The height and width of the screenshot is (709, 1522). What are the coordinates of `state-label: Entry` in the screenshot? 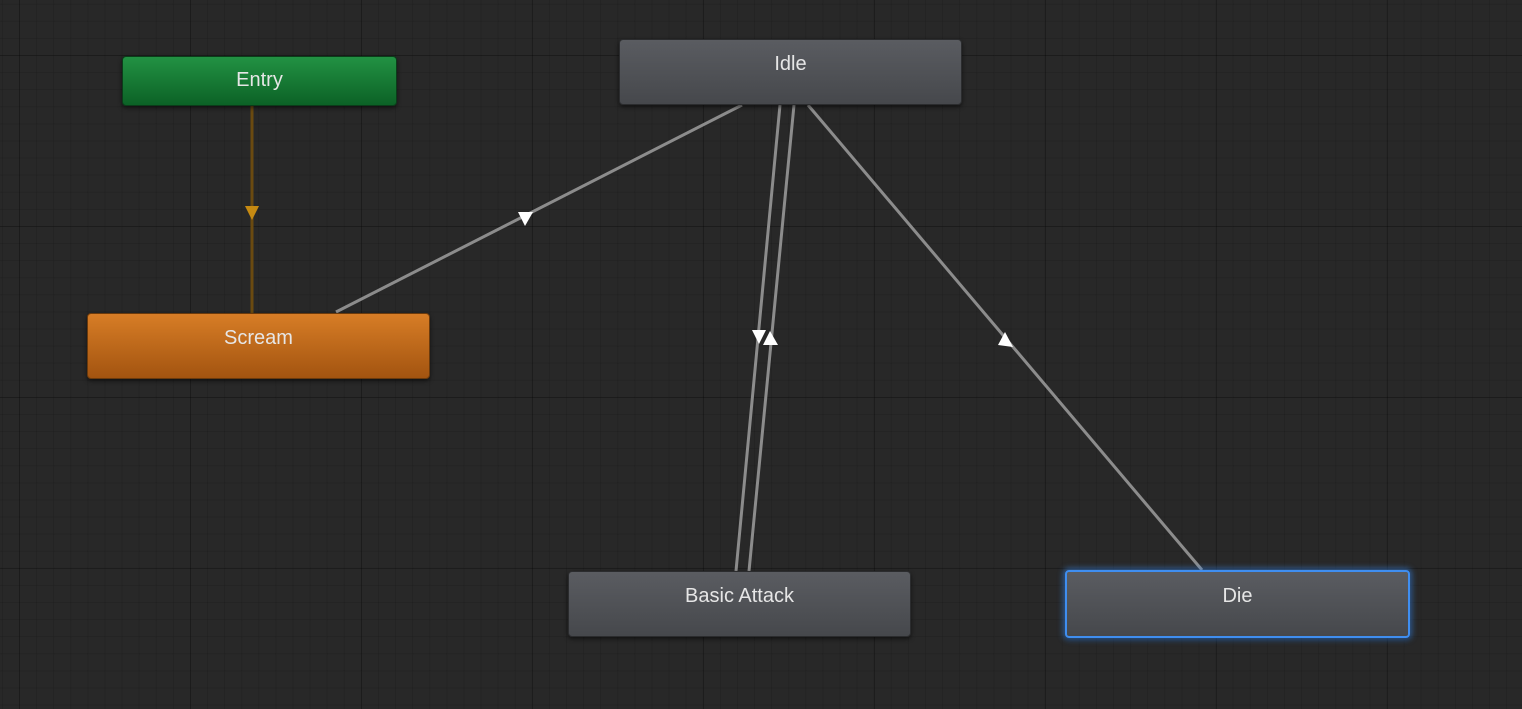 It's located at (259, 80).